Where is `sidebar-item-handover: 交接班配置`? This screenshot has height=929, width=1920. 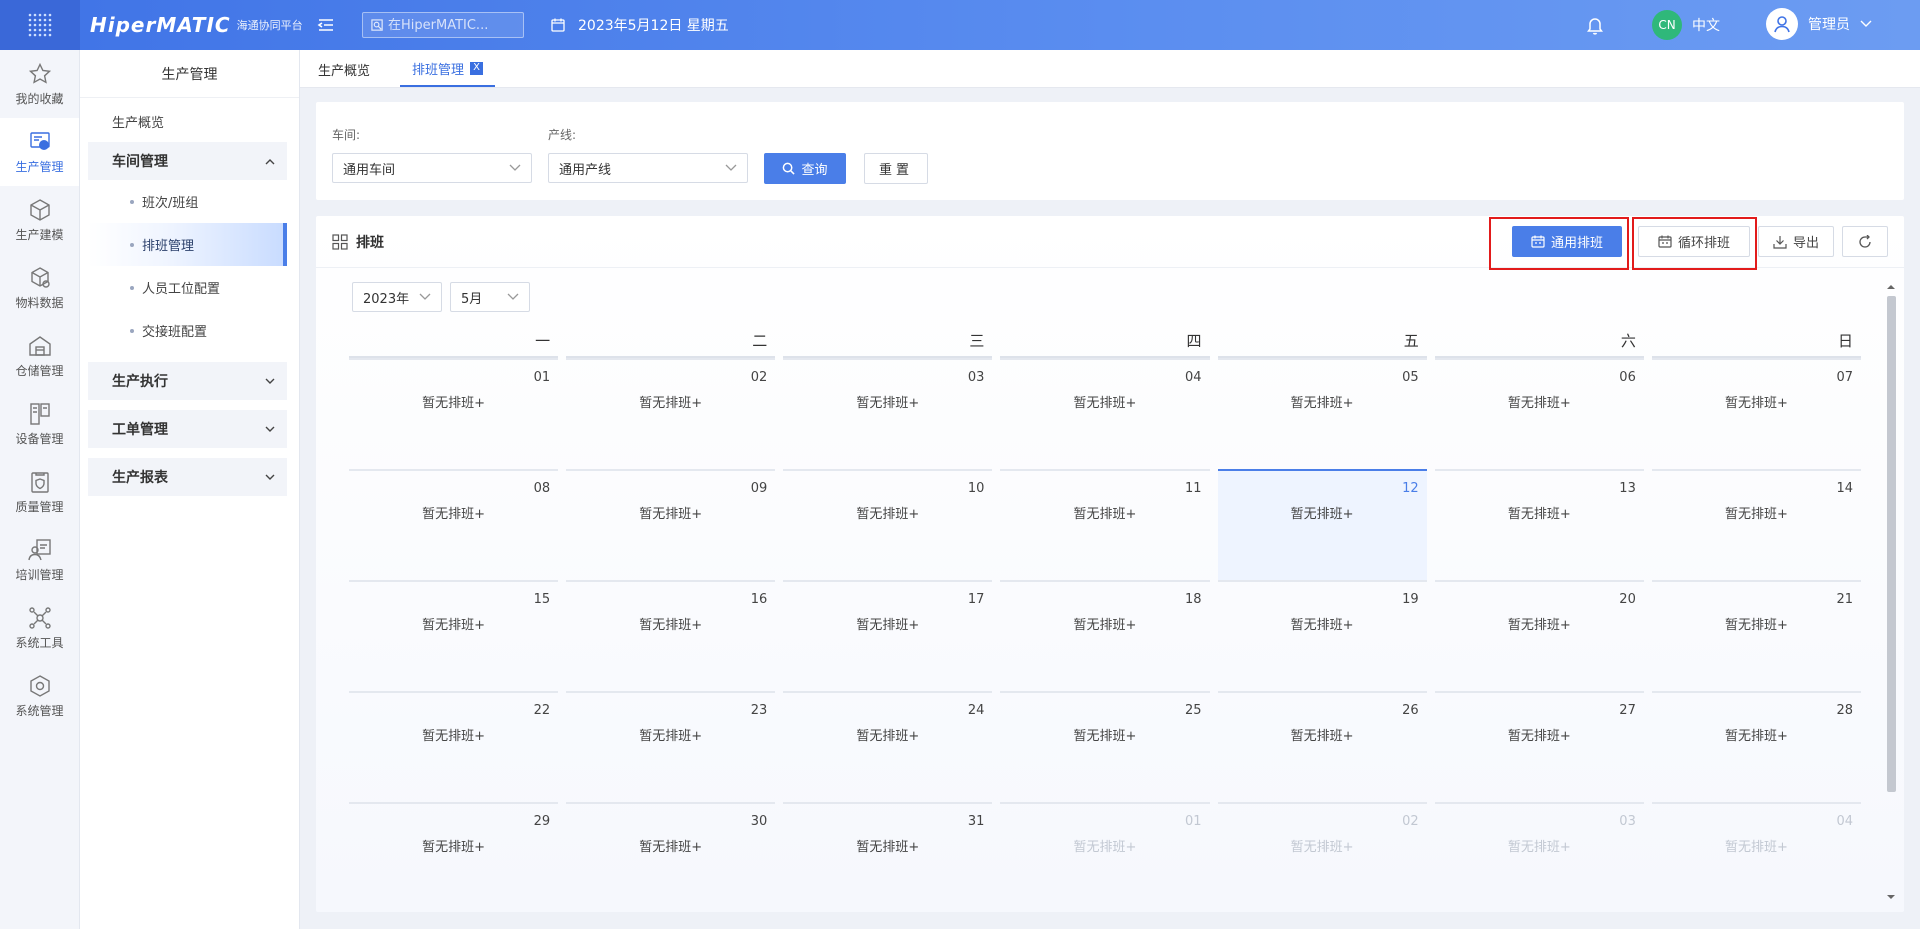
sidebar-item-handover: 交接班配置 is located at coordinates (187, 330).